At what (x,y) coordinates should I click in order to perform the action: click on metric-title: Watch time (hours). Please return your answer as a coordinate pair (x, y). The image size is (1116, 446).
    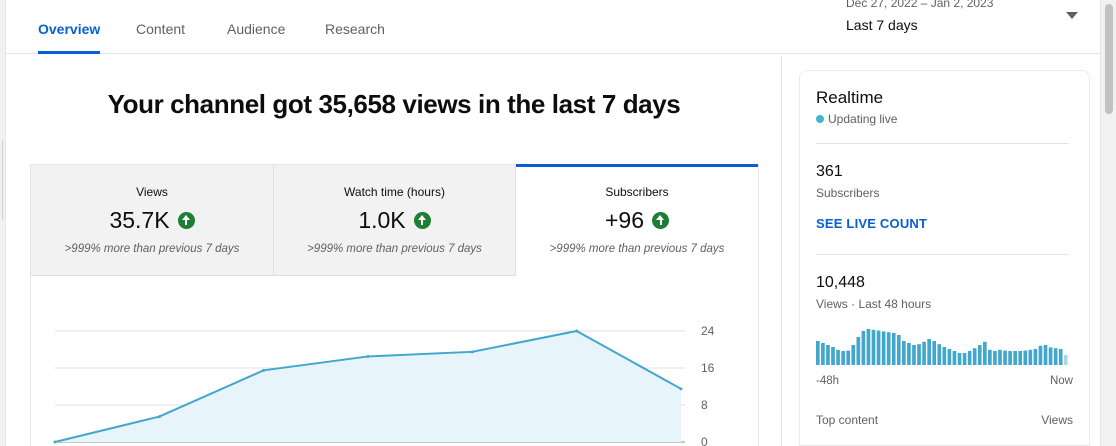
    Looking at the image, I should click on (394, 192).